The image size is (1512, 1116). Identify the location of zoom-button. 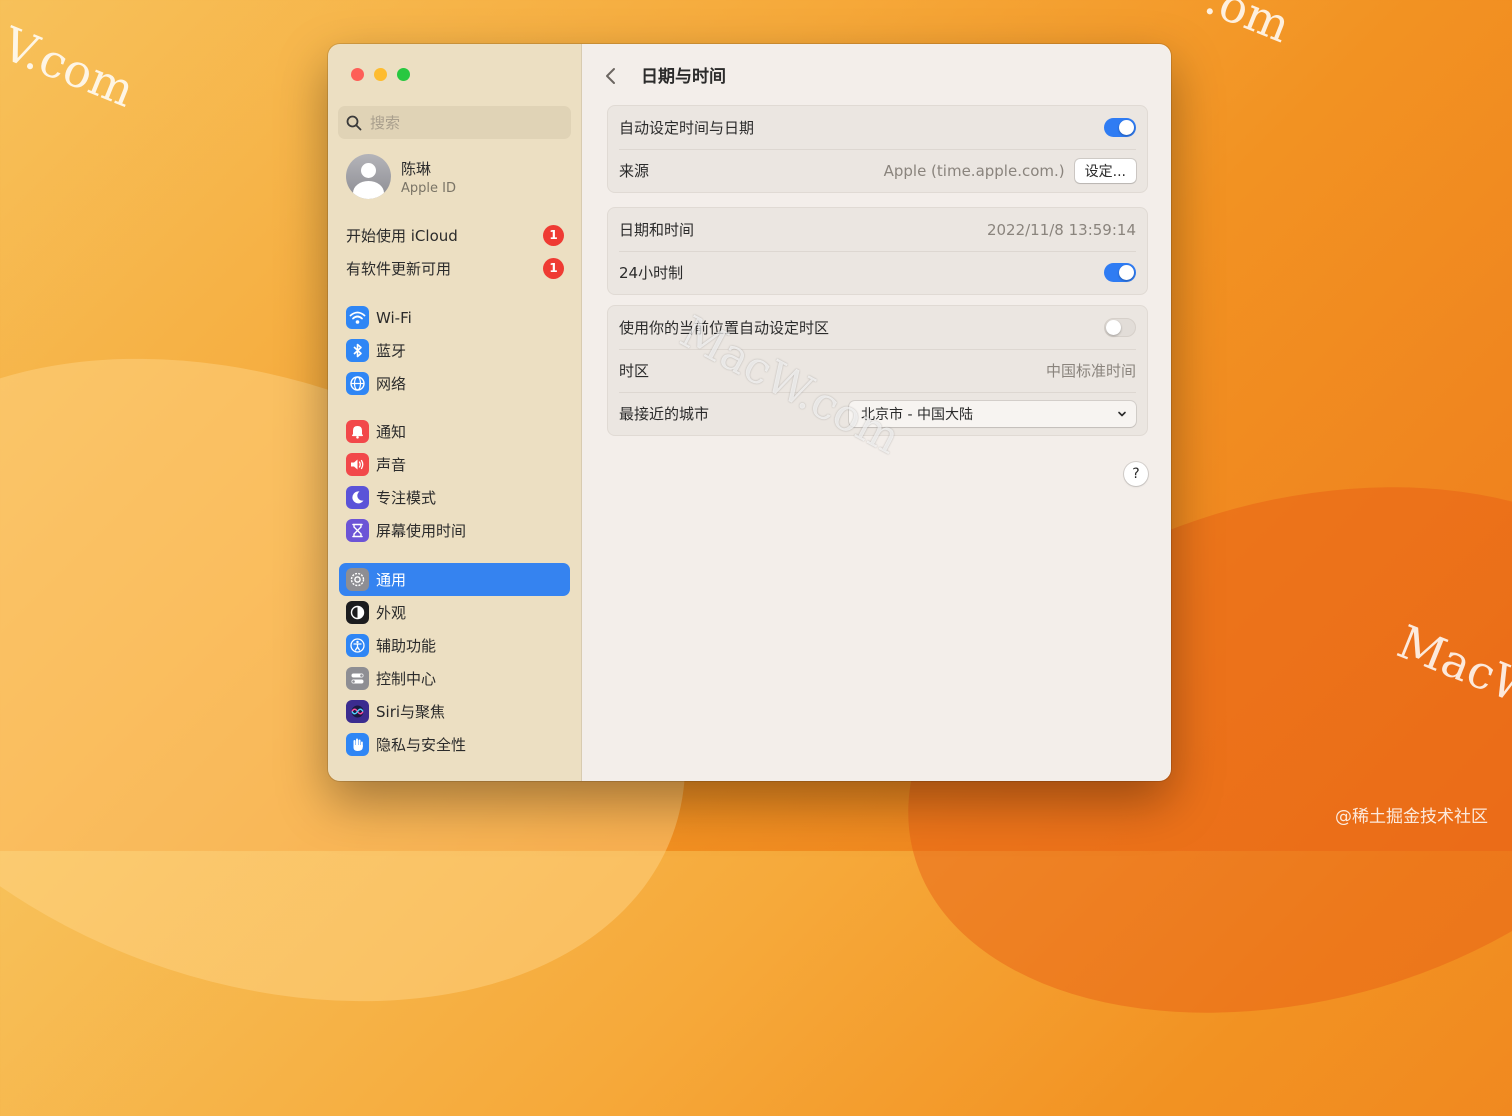
(403, 74).